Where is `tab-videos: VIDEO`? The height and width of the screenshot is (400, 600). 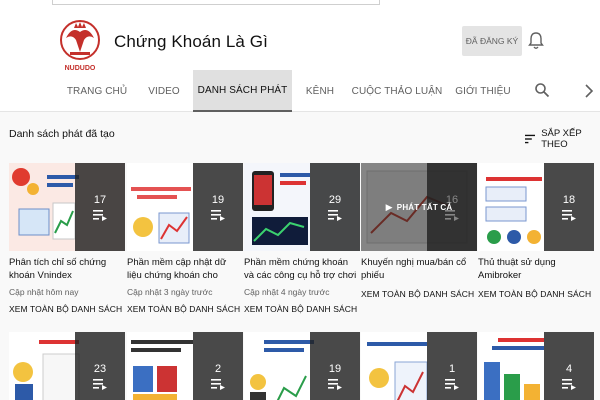 tab-videos: VIDEO is located at coordinates (164, 91).